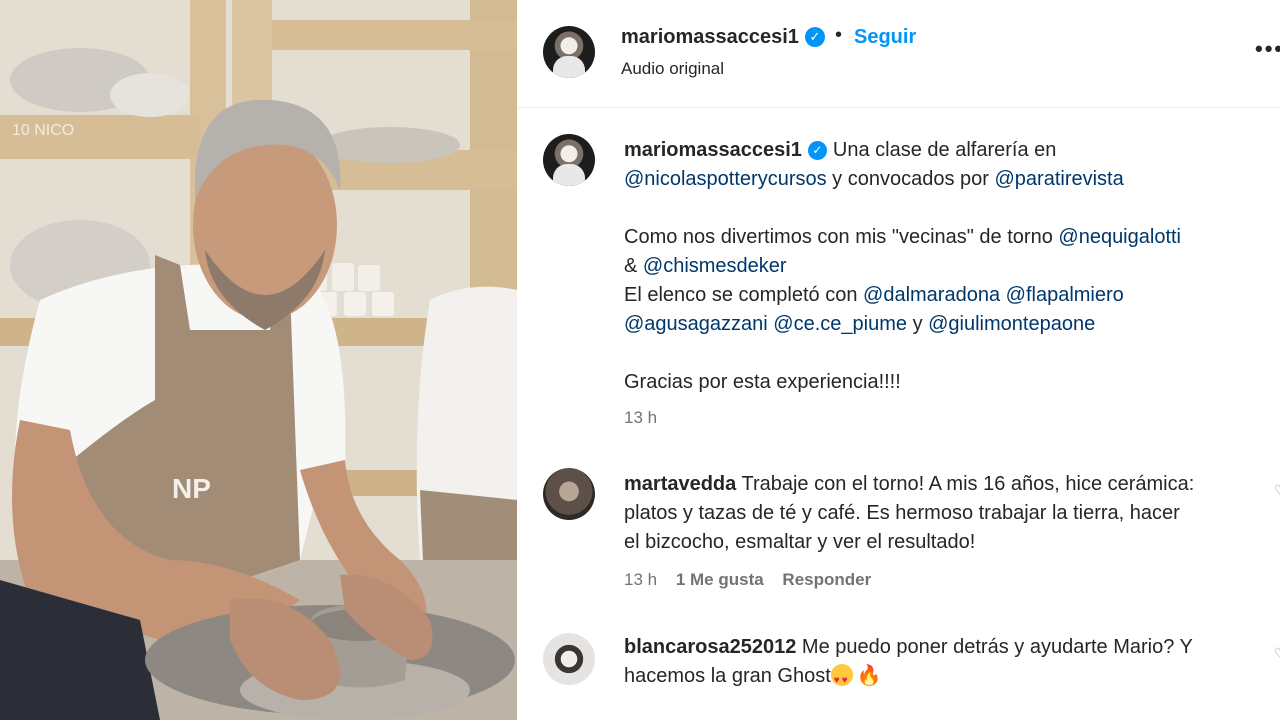 This screenshot has height=720, width=1280. What do you see at coordinates (944, 150) in the screenshot?
I see `caption-line1: Una clase de alfarería en` at bounding box center [944, 150].